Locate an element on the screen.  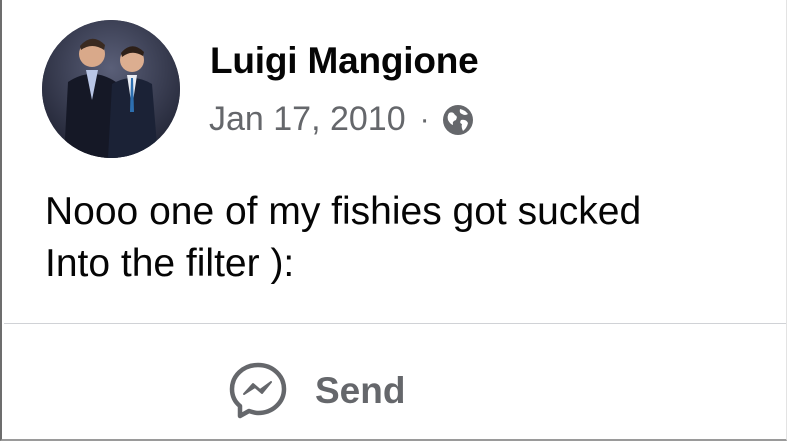
author-name: Luigi Mangione is located at coordinates (344, 61).